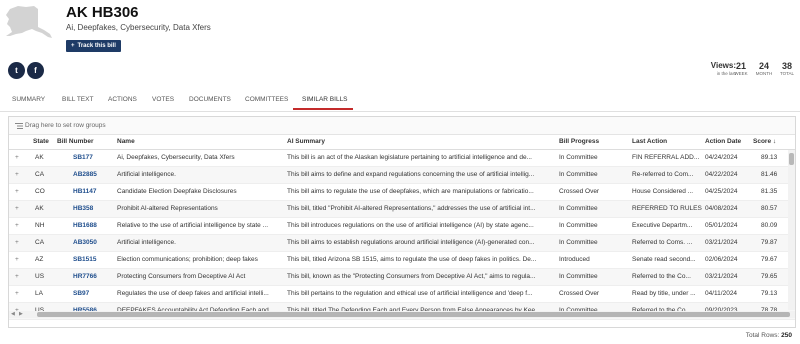  Describe the element at coordinates (41, 141) in the screenshot. I see `col-header-state: State` at that location.